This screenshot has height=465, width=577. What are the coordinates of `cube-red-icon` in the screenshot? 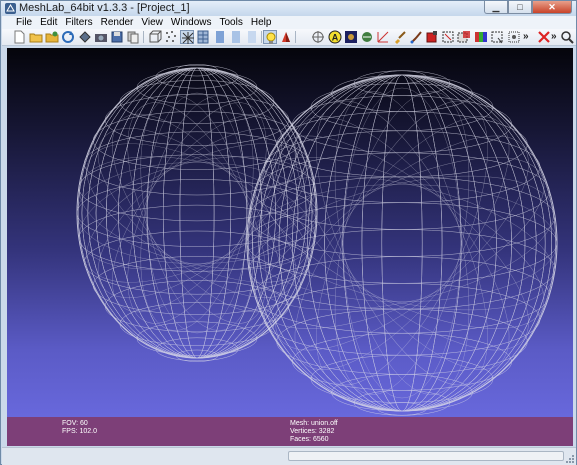 It's located at (431, 37).